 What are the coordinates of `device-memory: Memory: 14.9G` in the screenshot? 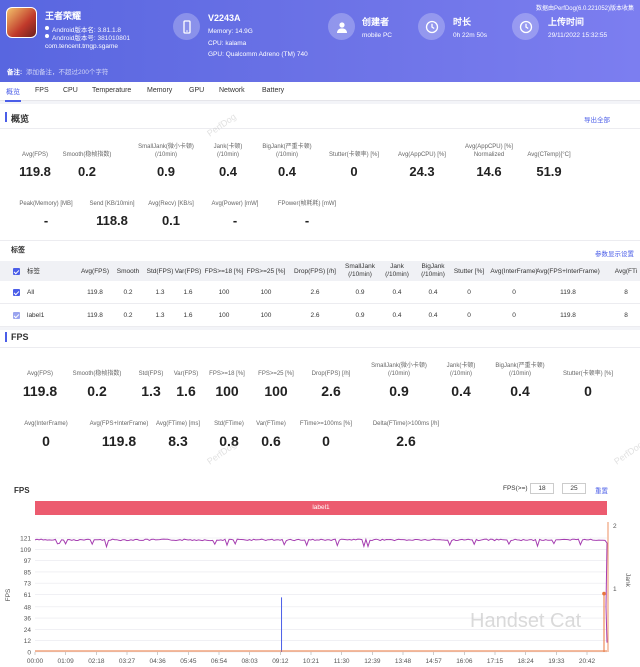 It's located at (230, 31).